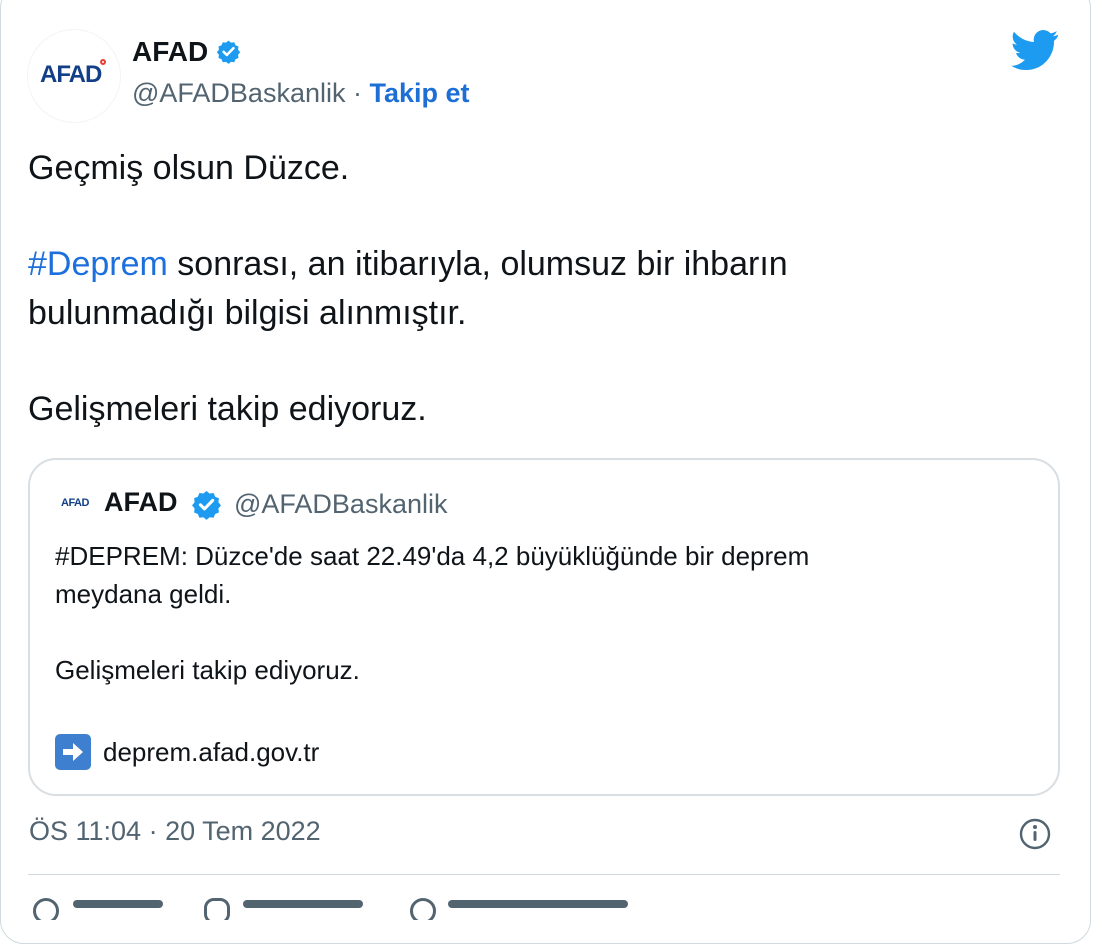 This screenshot has width=1102, height=944. I want to click on quoted-verified-badge-icon, so click(206, 505).